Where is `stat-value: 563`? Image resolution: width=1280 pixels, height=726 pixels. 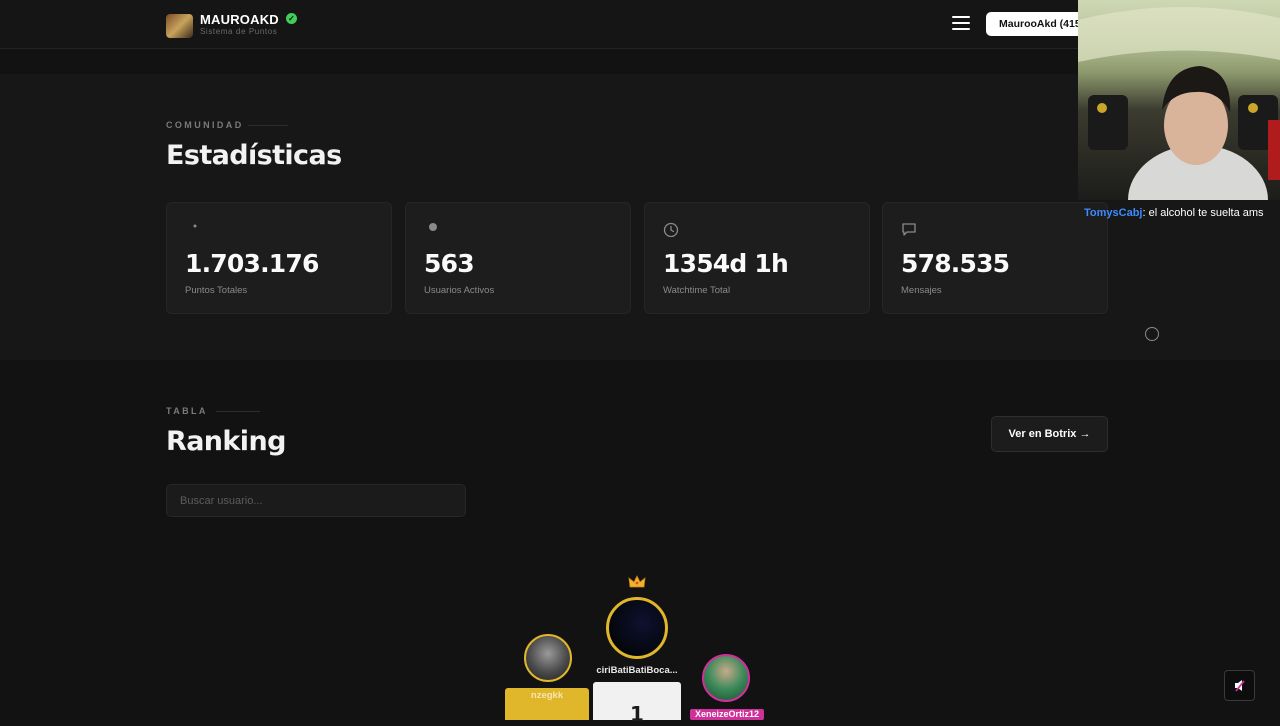 stat-value: 563 is located at coordinates (449, 263).